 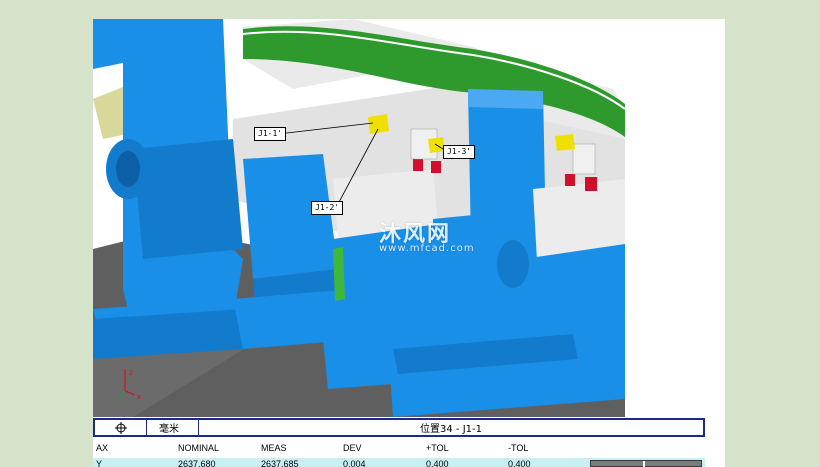 I want to click on units-label: 毫米, so click(x=173, y=427).